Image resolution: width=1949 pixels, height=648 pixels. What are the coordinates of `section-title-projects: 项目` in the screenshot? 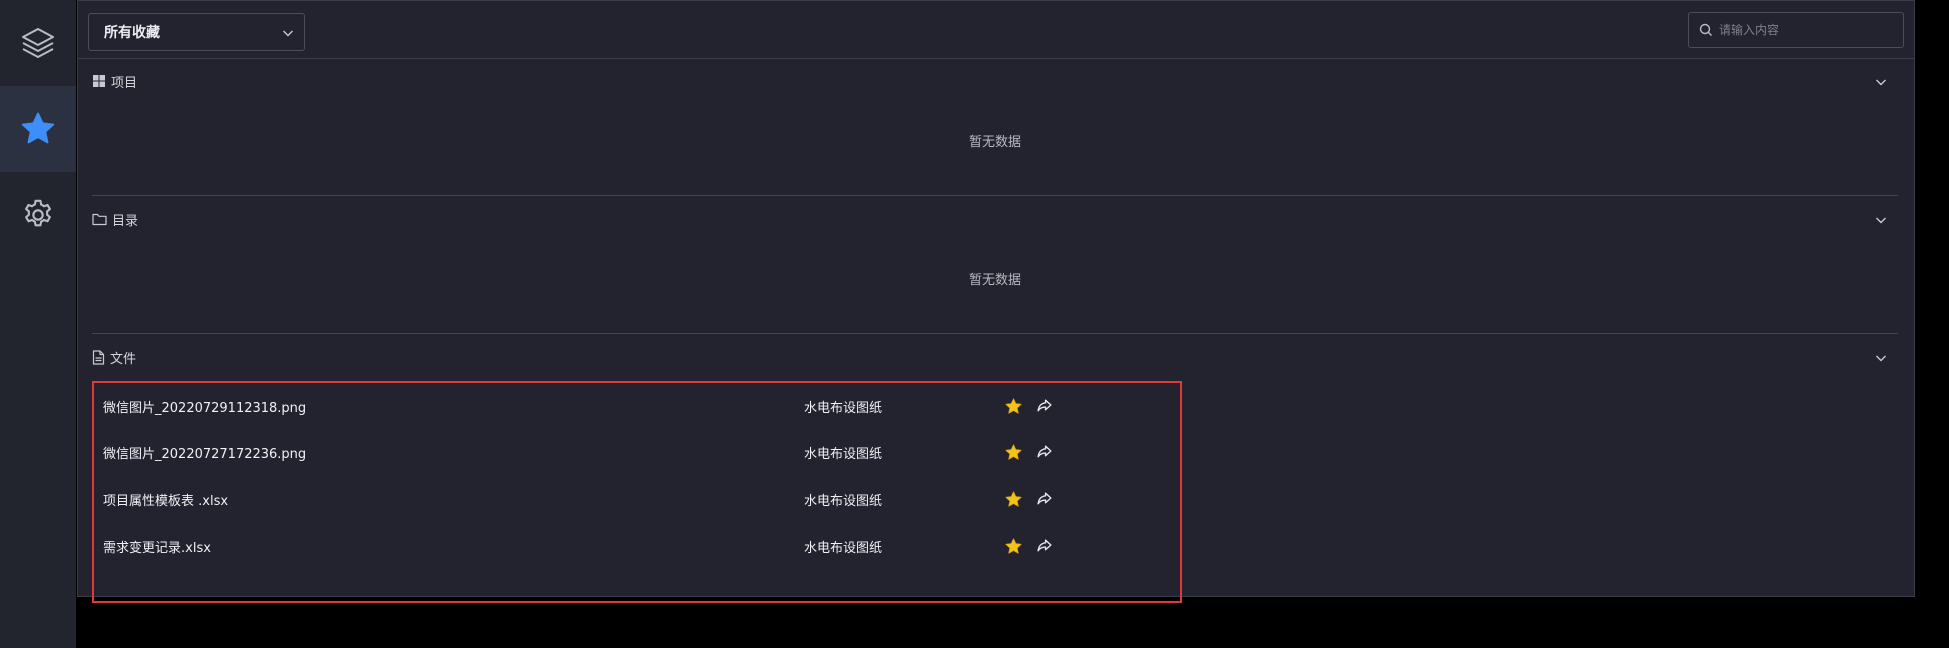 It's located at (124, 83).